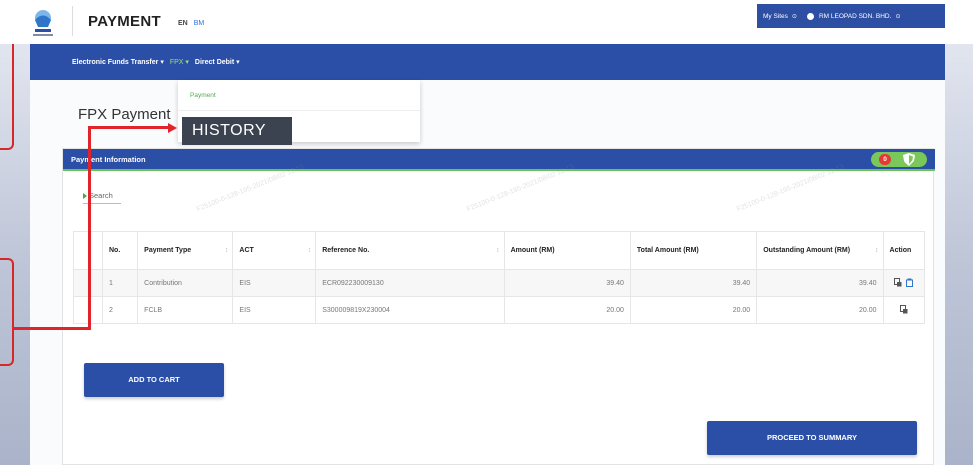 The height and width of the screenshot is (465, 973). What do you see at coordinates (7, 94) in the screenshot?
I see `left-side-frame-top` at bounding box center [7, 94].